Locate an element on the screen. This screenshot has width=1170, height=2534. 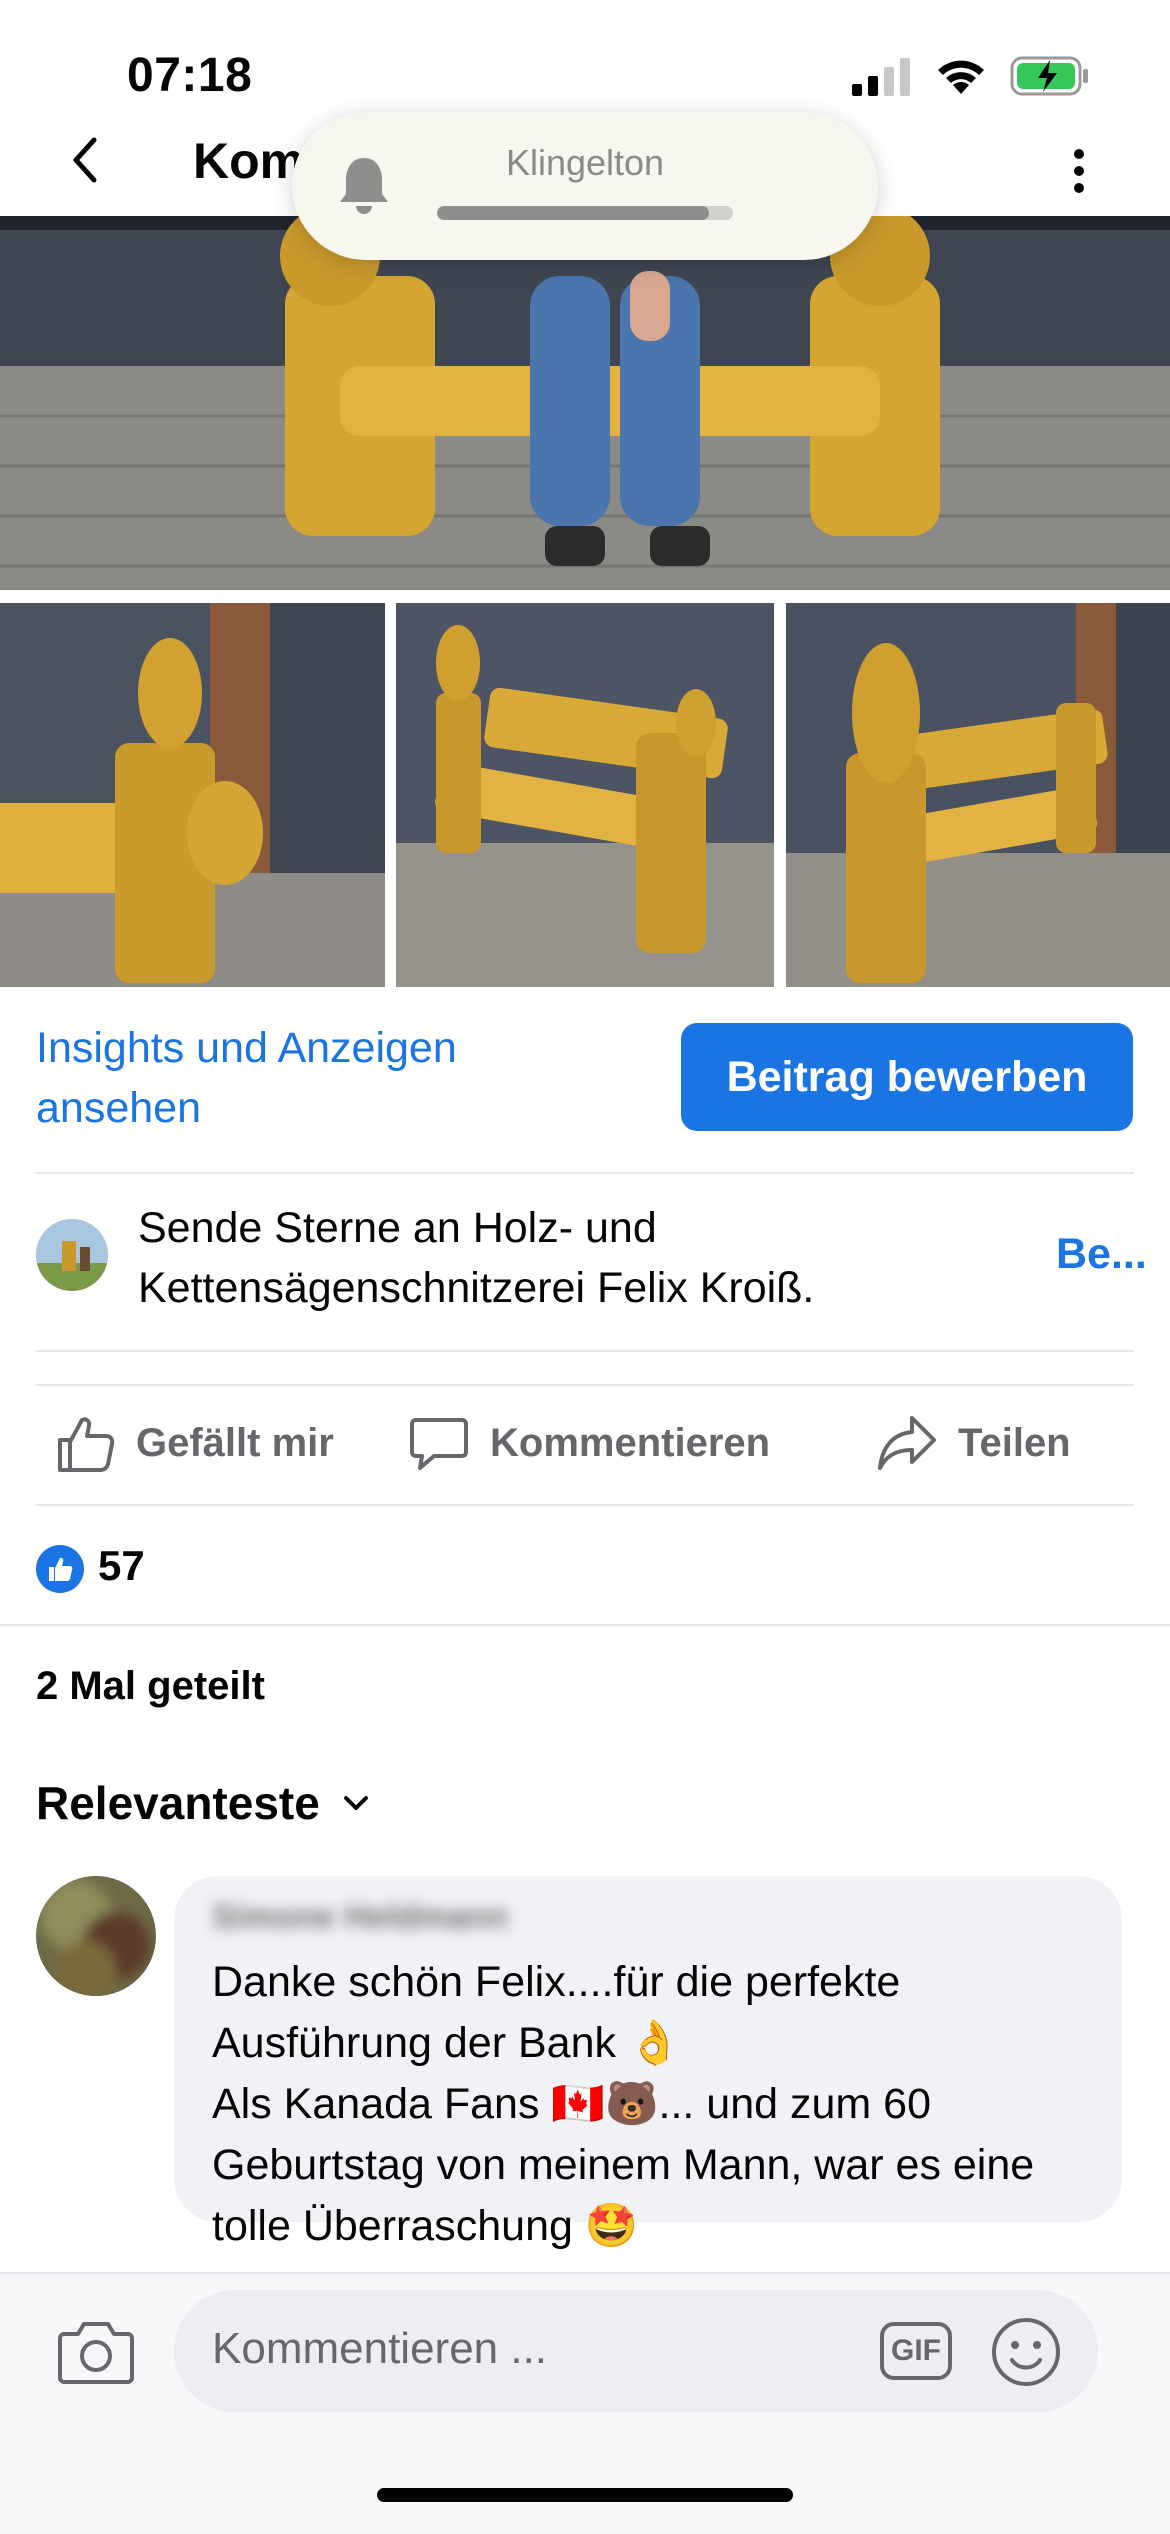
ringer-volume-overlay: Klingelton is located at coordinates (585, 186).